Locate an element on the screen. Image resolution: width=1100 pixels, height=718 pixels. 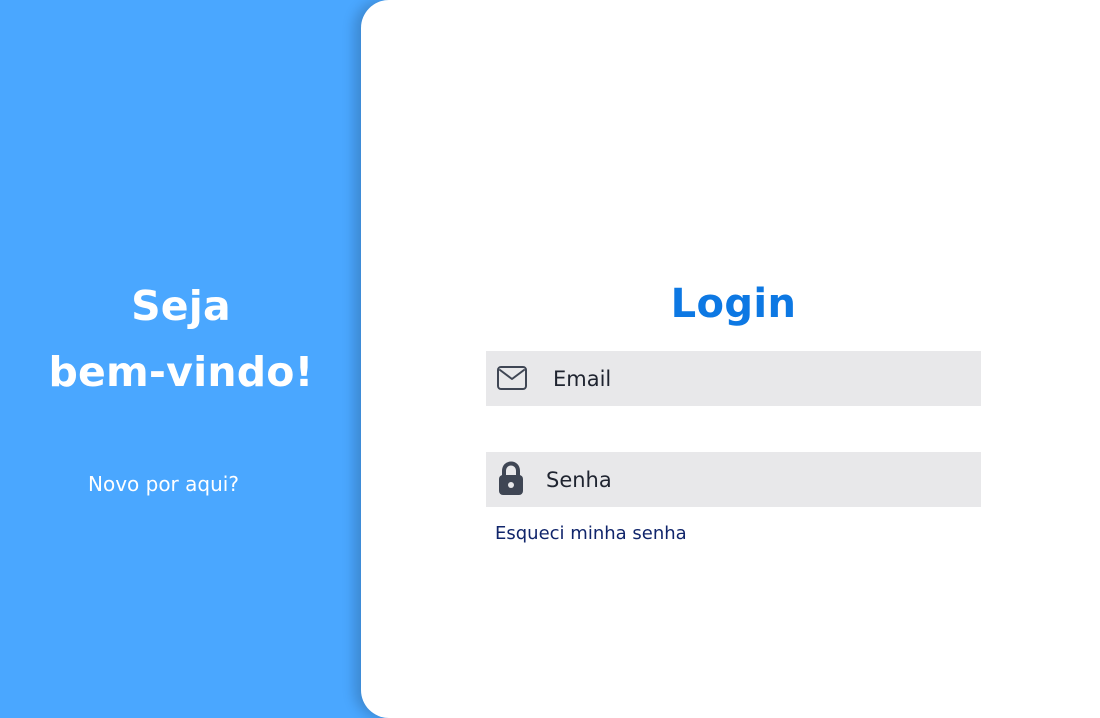
password-input is located at coordinates (756, 479).